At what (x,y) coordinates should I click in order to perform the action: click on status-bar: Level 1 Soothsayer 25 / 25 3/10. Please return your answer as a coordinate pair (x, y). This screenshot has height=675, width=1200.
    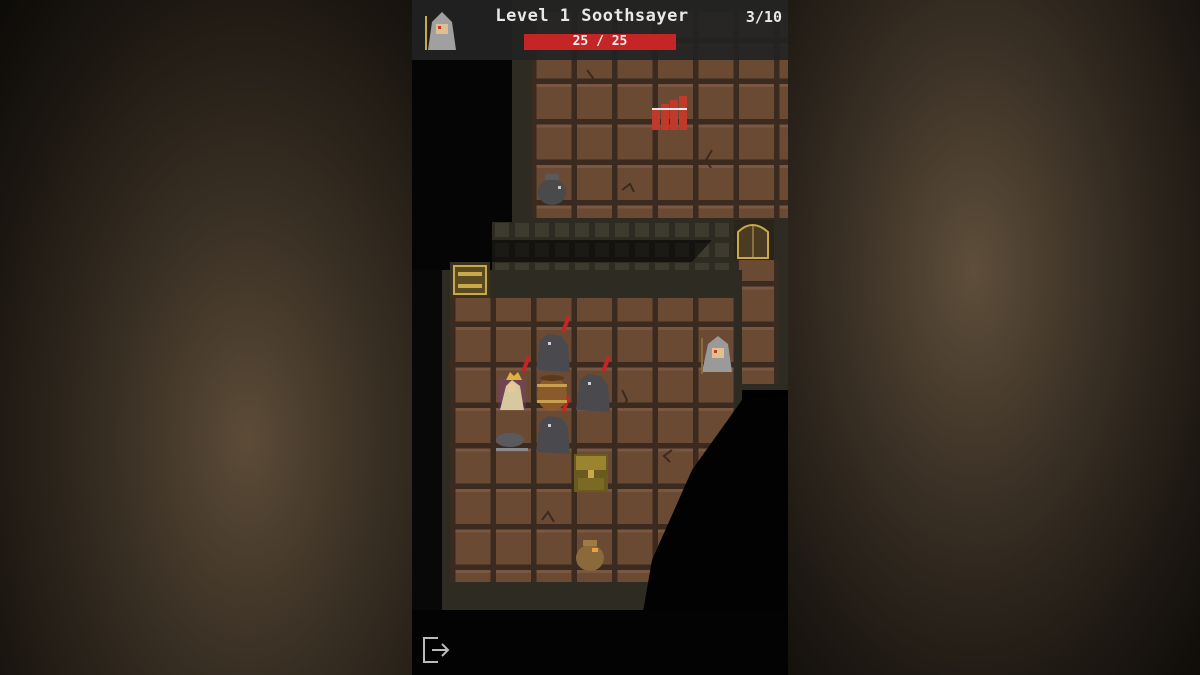
    Looking at the image, I should click on (600, 30).